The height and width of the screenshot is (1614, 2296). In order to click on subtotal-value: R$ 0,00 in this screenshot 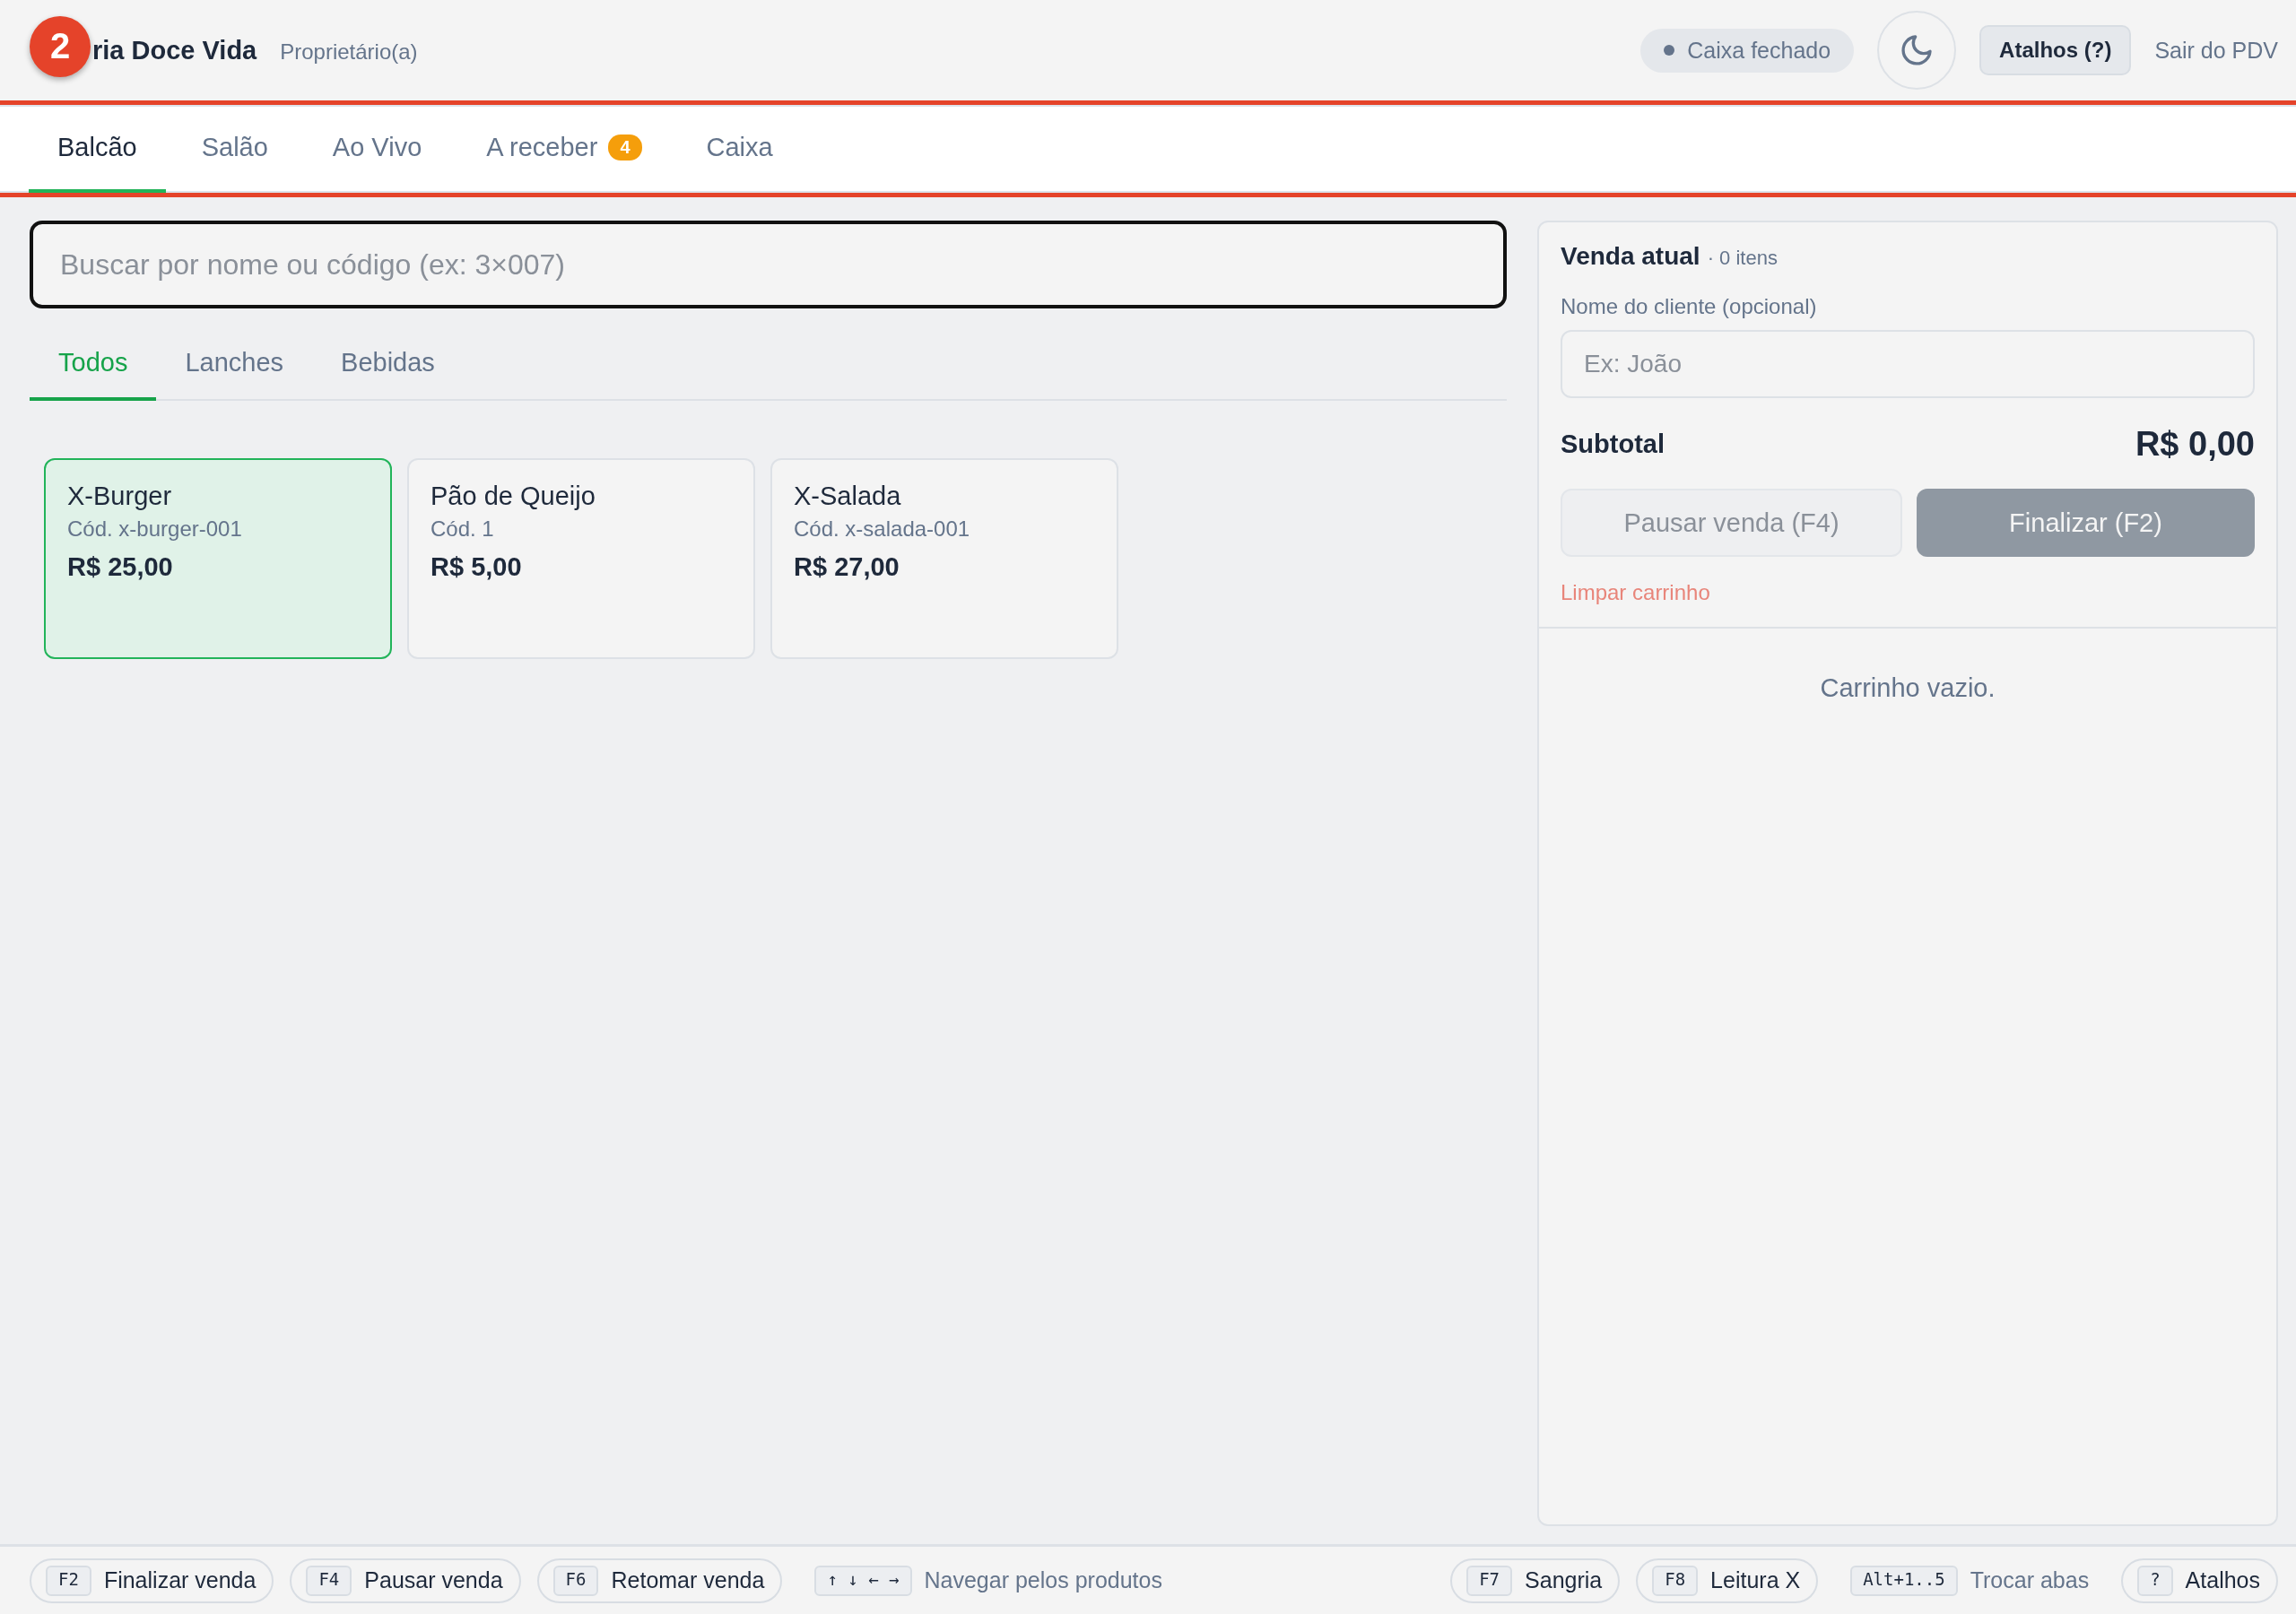, I will do `click(2195, 444)`.